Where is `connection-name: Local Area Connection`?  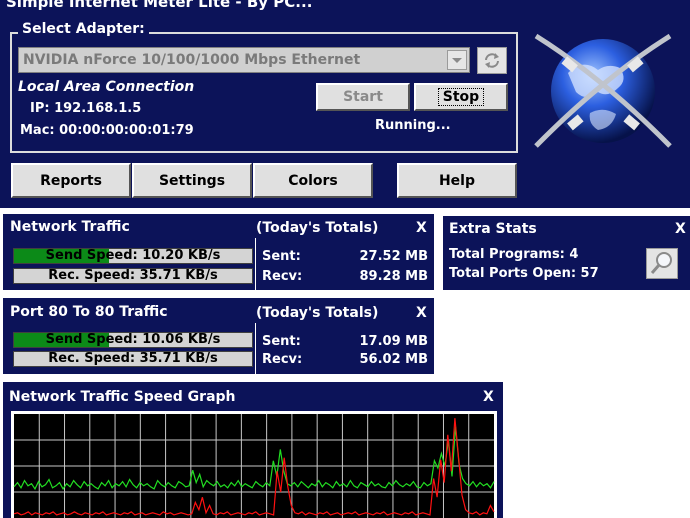
connection-name: Local Area Connection is located at coordinates (106, 87).